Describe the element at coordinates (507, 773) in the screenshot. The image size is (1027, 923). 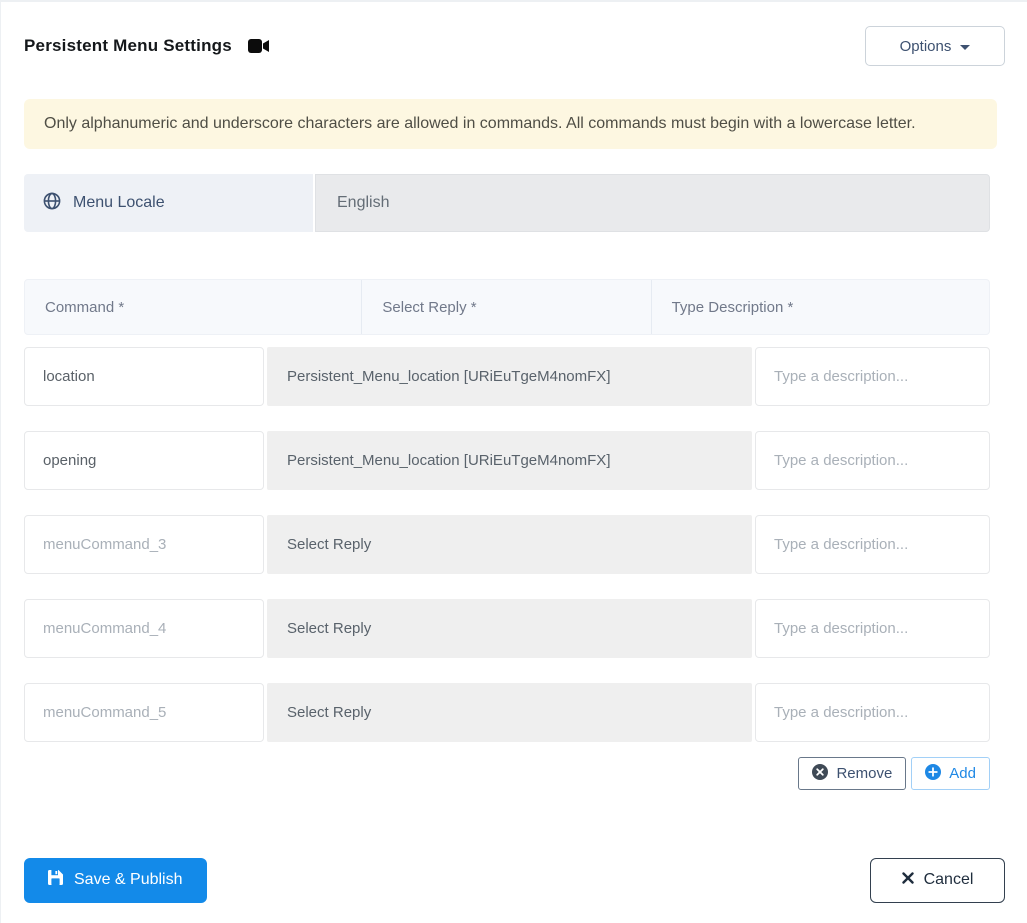
I see `row-actions: Remove Add` at that location.